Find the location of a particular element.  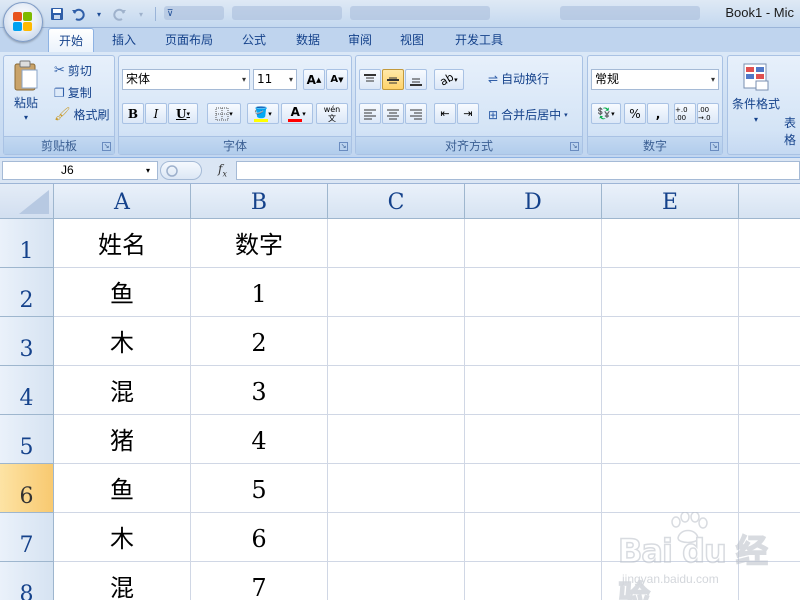

name-box: J6 is located at coordinates (80, 170).